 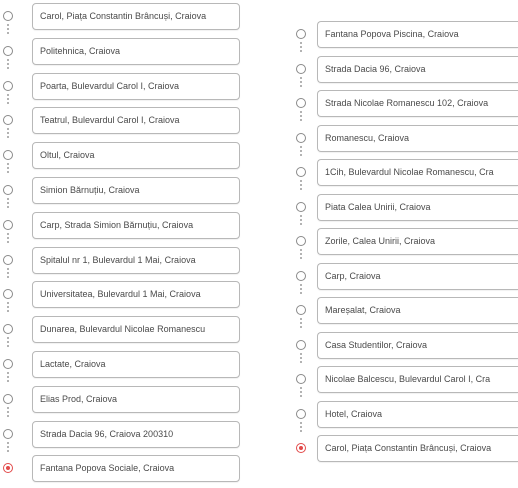 I want to click on route-stop-row: Lactate, Craiova, so click(x=125, y=366).